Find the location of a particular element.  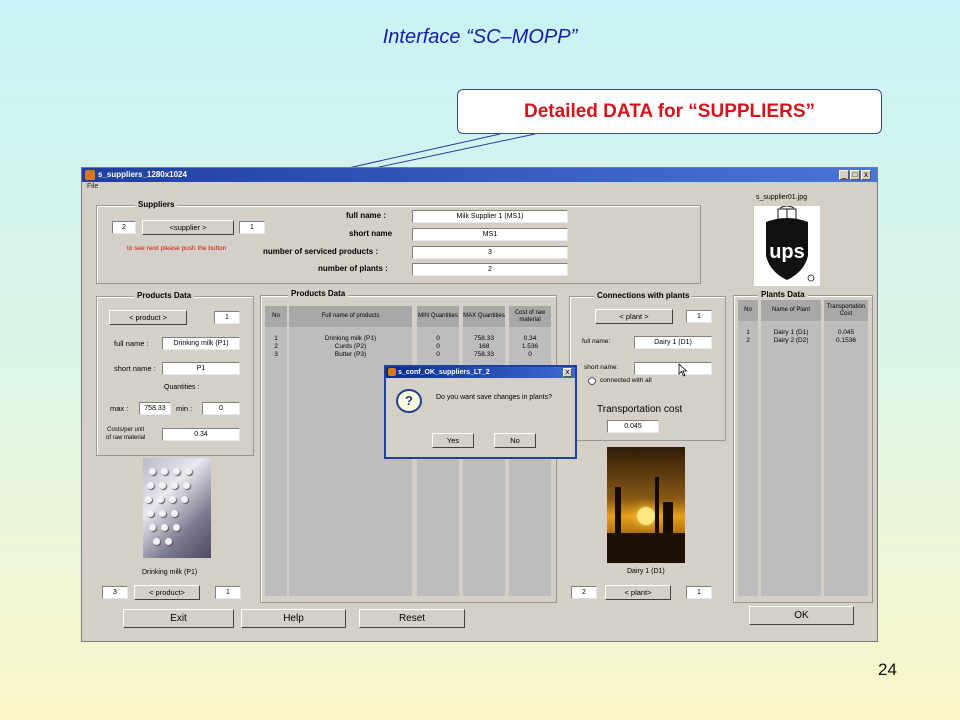

supplier-hint: to see next please push the button is located at coordinates (177, 248).